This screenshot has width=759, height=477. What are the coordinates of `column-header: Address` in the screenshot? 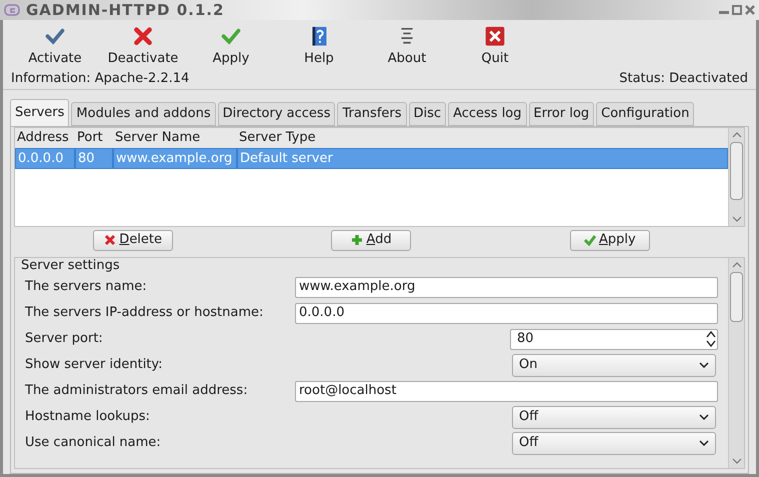 It's located at (45, 138).